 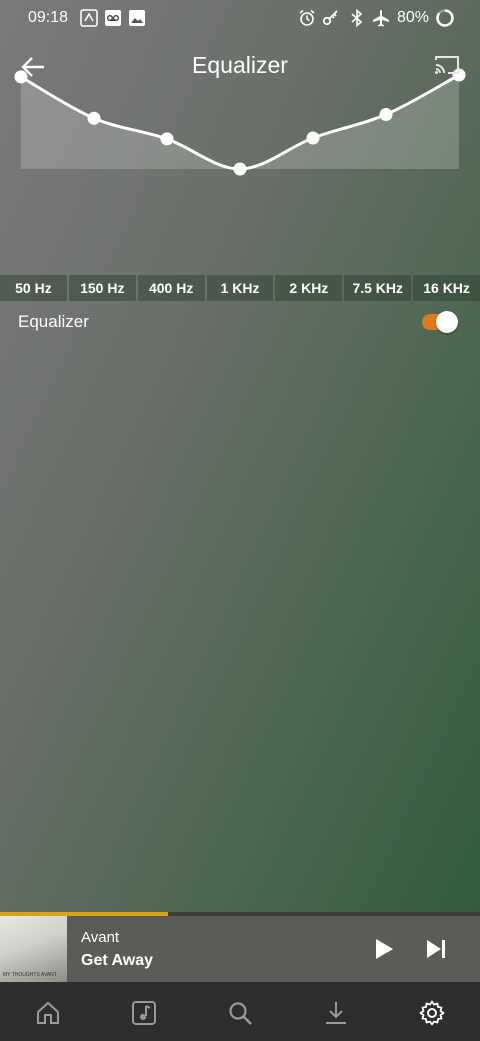 I want to click on vpn-key-icon, so click(x=330, y=18).